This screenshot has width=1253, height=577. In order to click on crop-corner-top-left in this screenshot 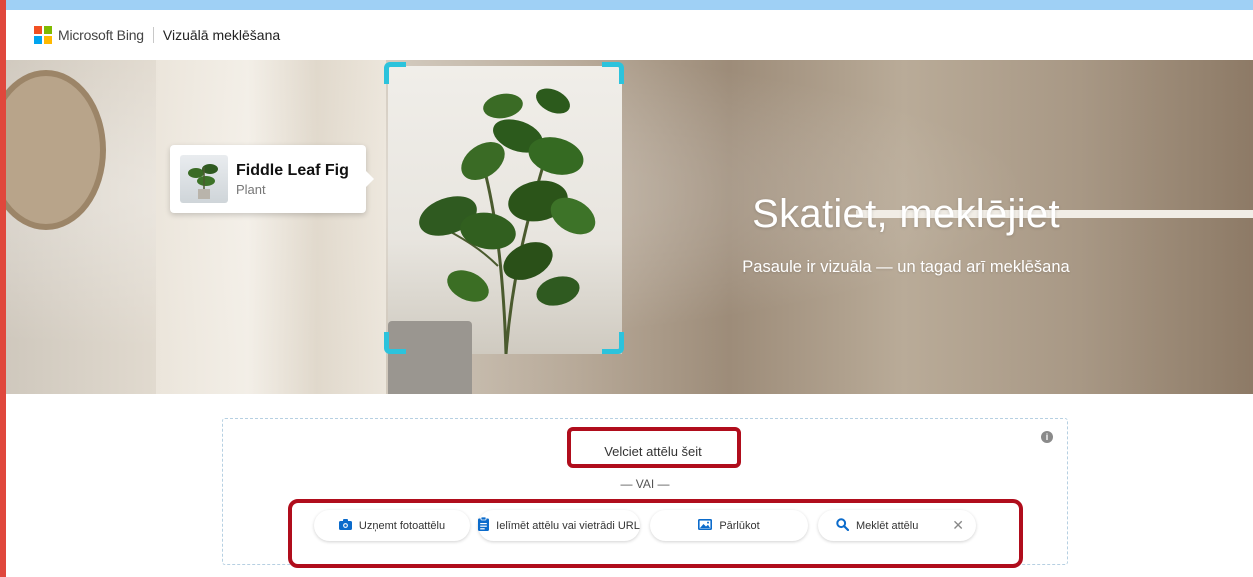, I will do `click(395, 73)`.